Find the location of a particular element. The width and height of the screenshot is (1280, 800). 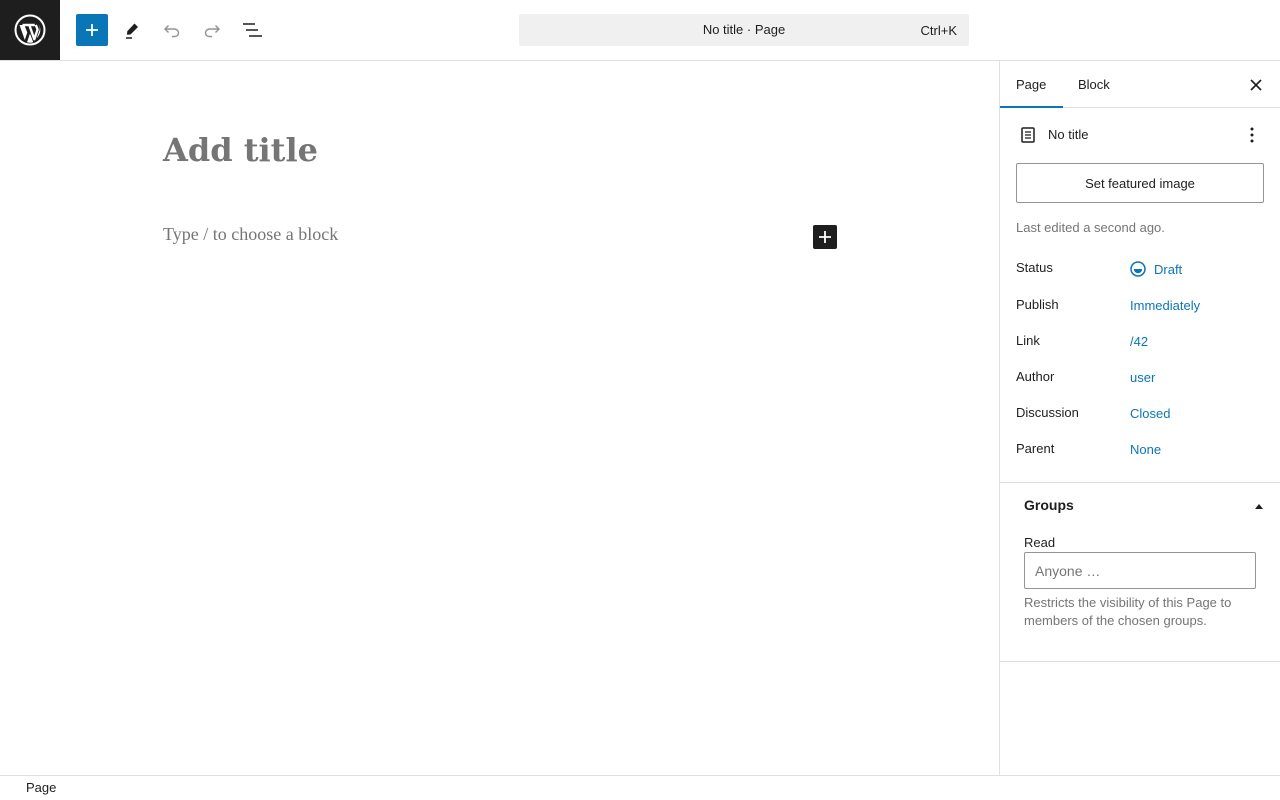

editor-footer: Page is located at coordinates (640, 787).